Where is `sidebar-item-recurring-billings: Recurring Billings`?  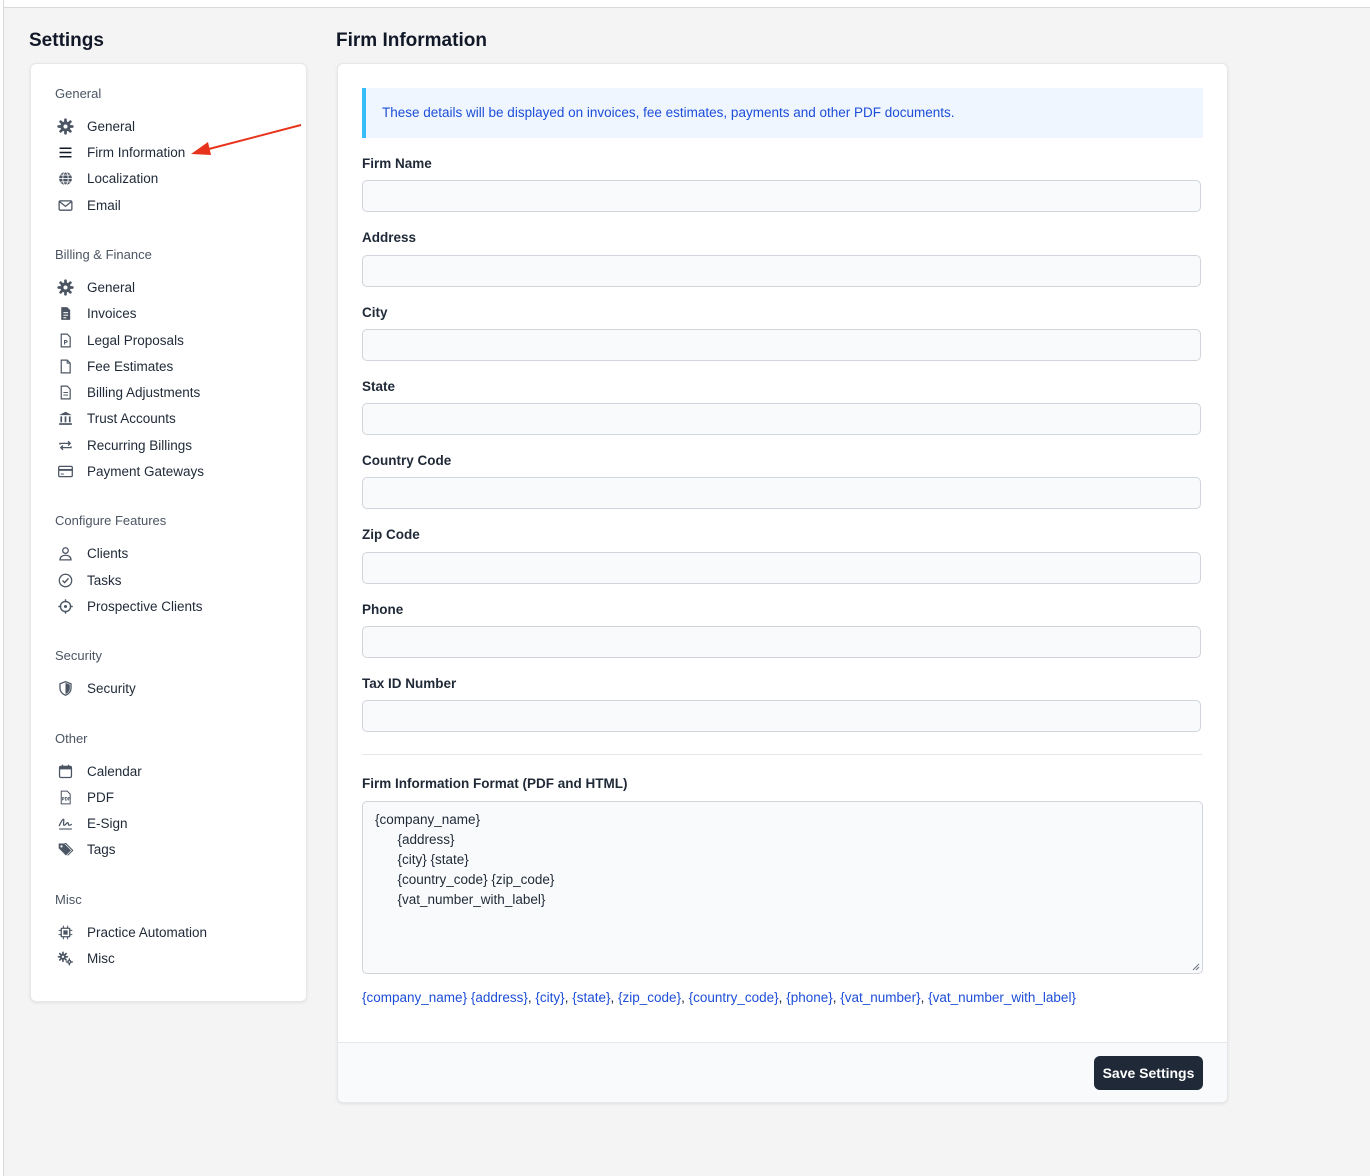
sidebar-item-recurring-billings: Recurring Billings is located at coordinates (123, 445).